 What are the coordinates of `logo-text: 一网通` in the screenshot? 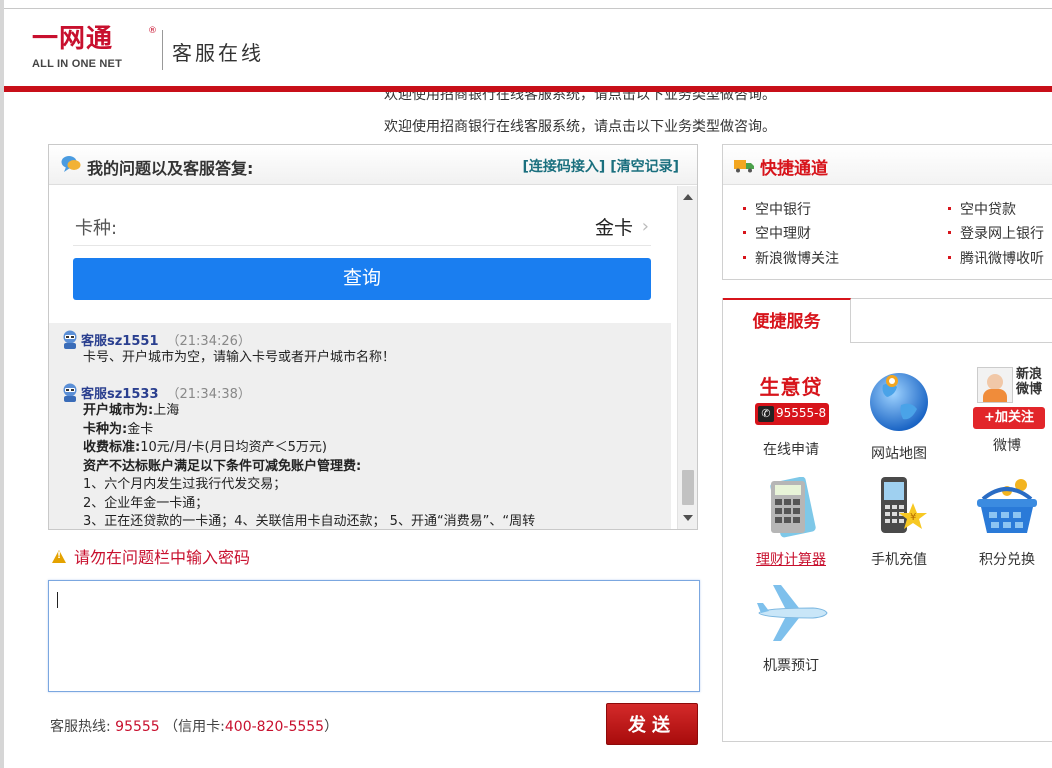 It's located at (73, 39).